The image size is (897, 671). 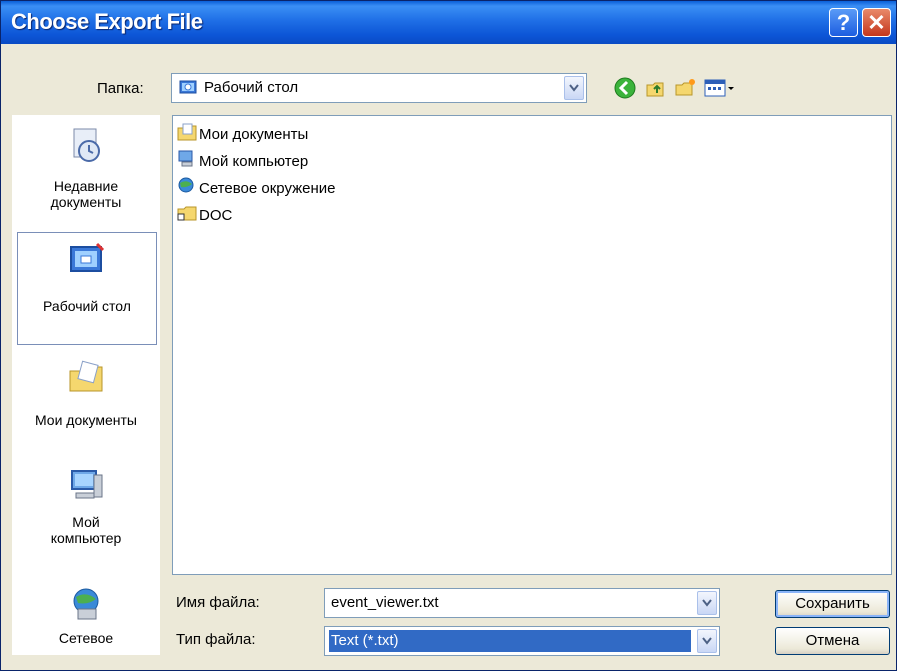 I want to click on recent-documents-icon, so click(x=86, y=146).